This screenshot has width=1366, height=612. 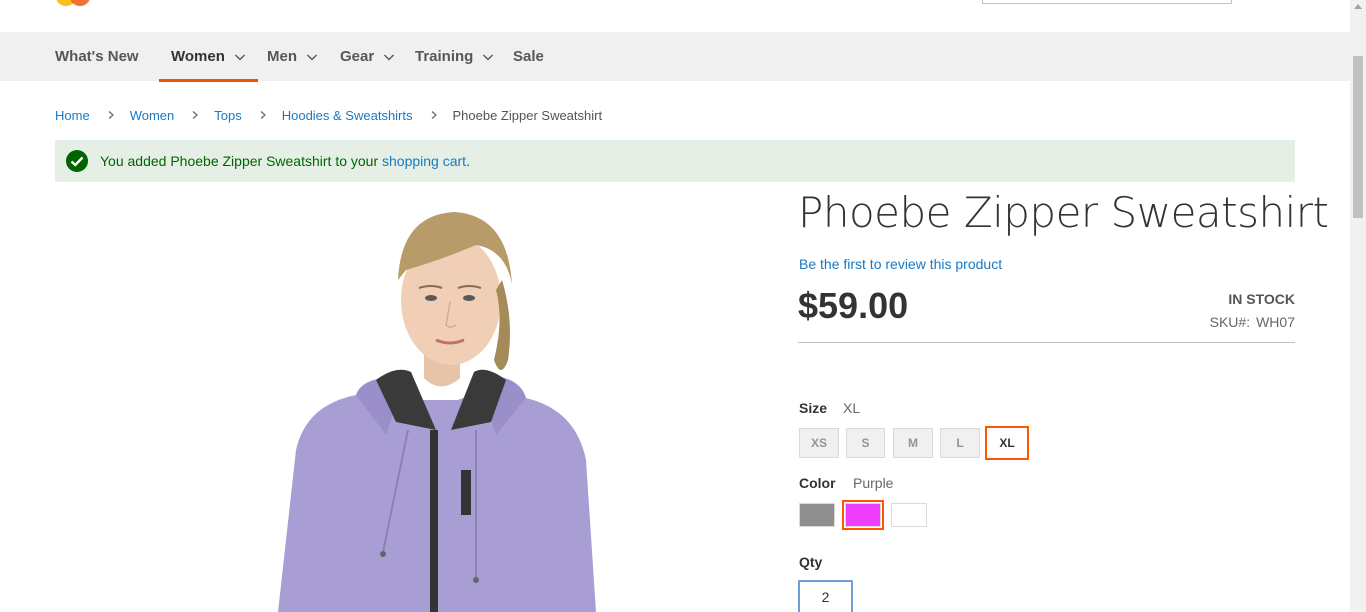 What do you see at coordinates (78, 4) in the screenshot?
I see `store-logo` at bounding box center [78, 4].